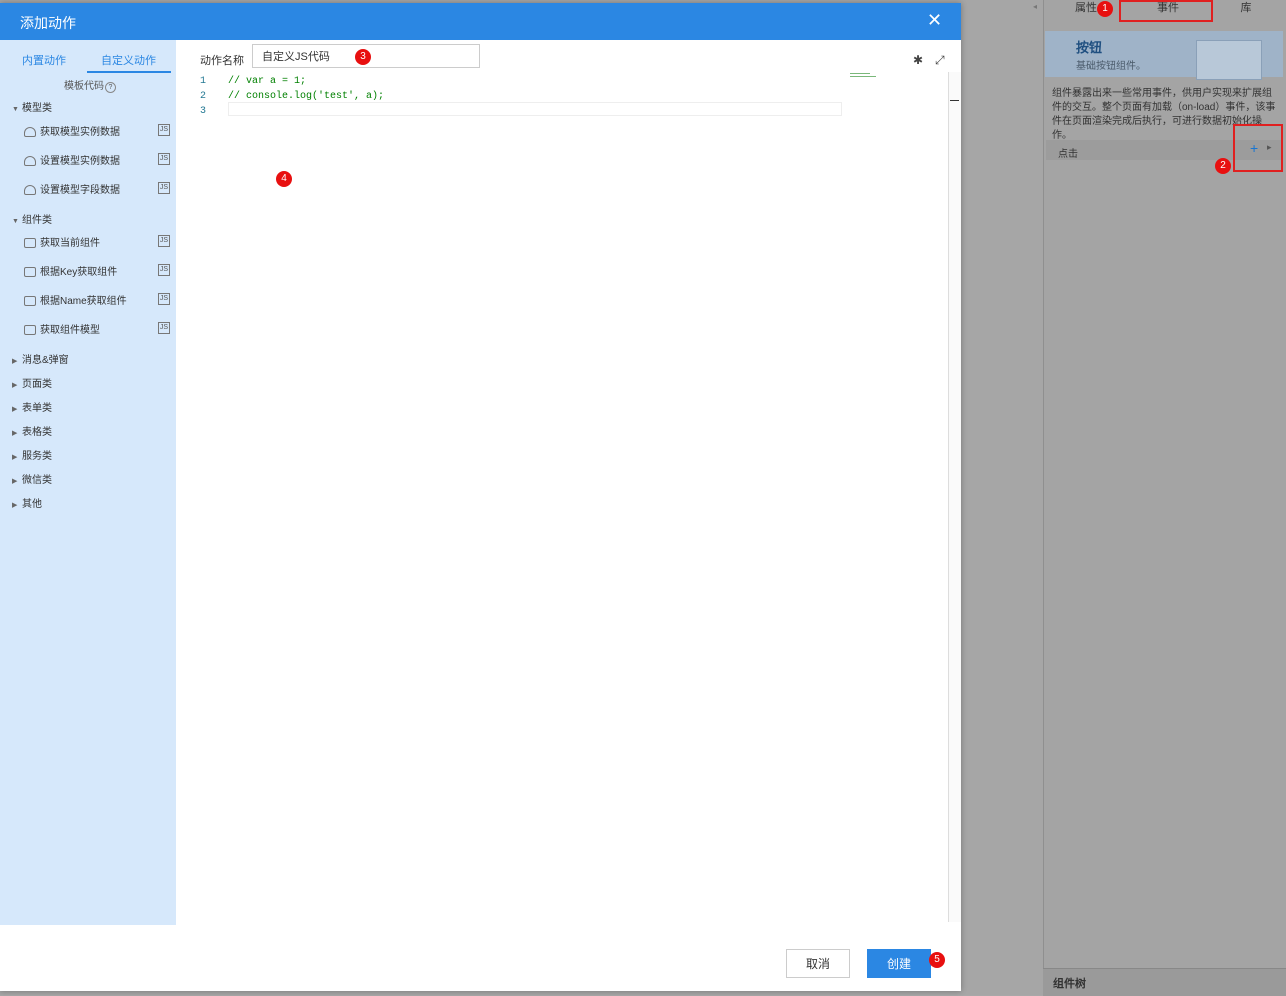 Image resolution: width=1286 pixels, height=996 pixels. I want to click on tab-builtin-actions: 内置动作, so click(44, 60).